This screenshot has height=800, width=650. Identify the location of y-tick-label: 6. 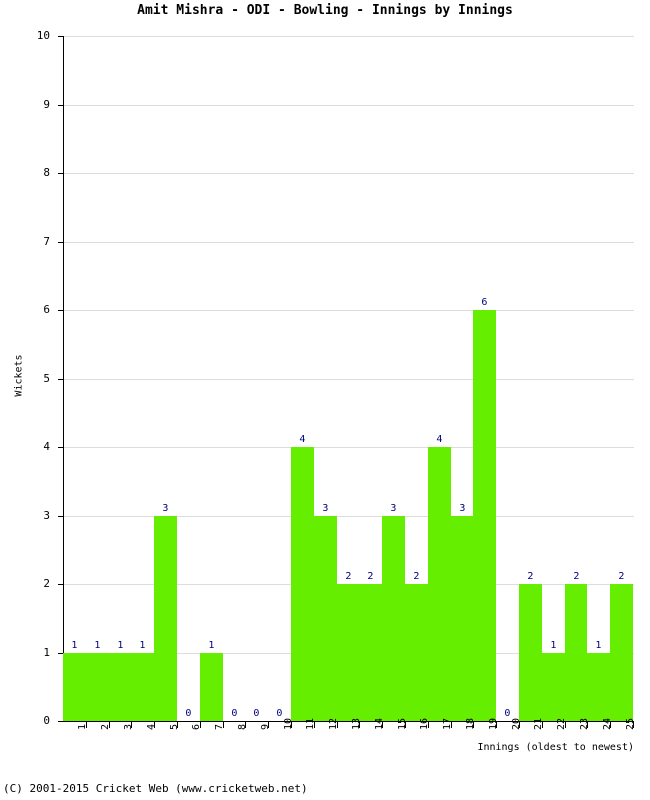
(46, 309).